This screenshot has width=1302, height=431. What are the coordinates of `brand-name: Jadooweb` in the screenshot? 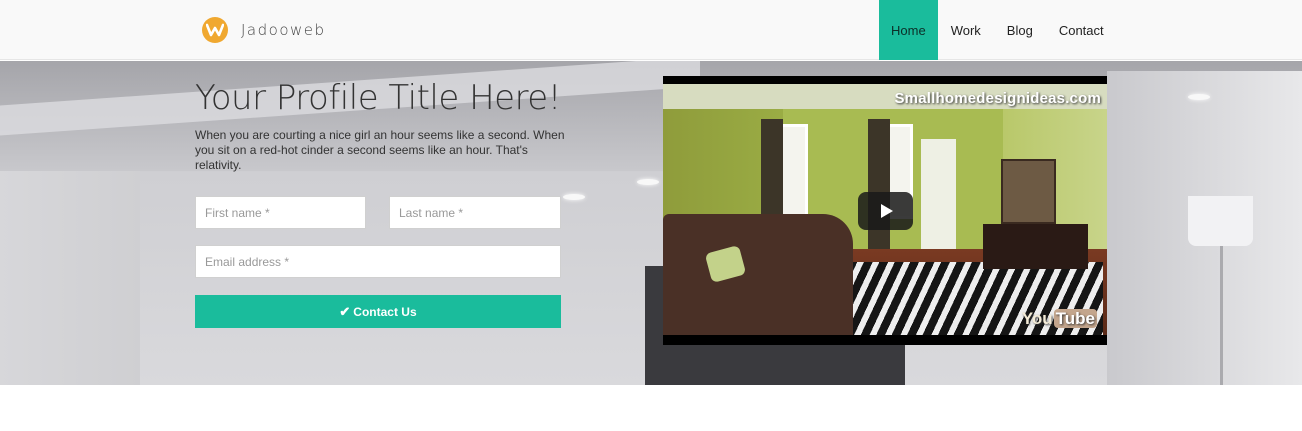 It's located at (283, 30).